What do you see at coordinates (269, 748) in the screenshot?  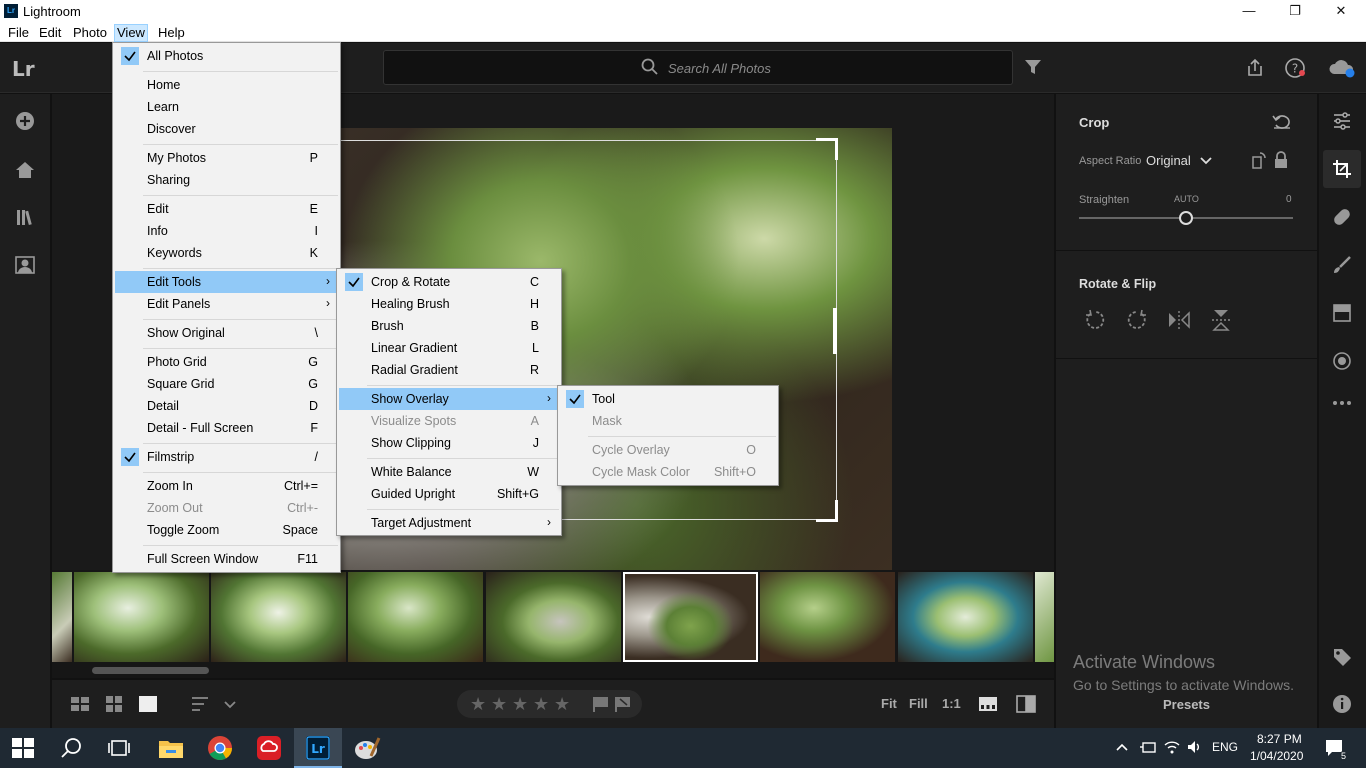 I see `creative-cloud-icon` at bounding box center [269, 748].